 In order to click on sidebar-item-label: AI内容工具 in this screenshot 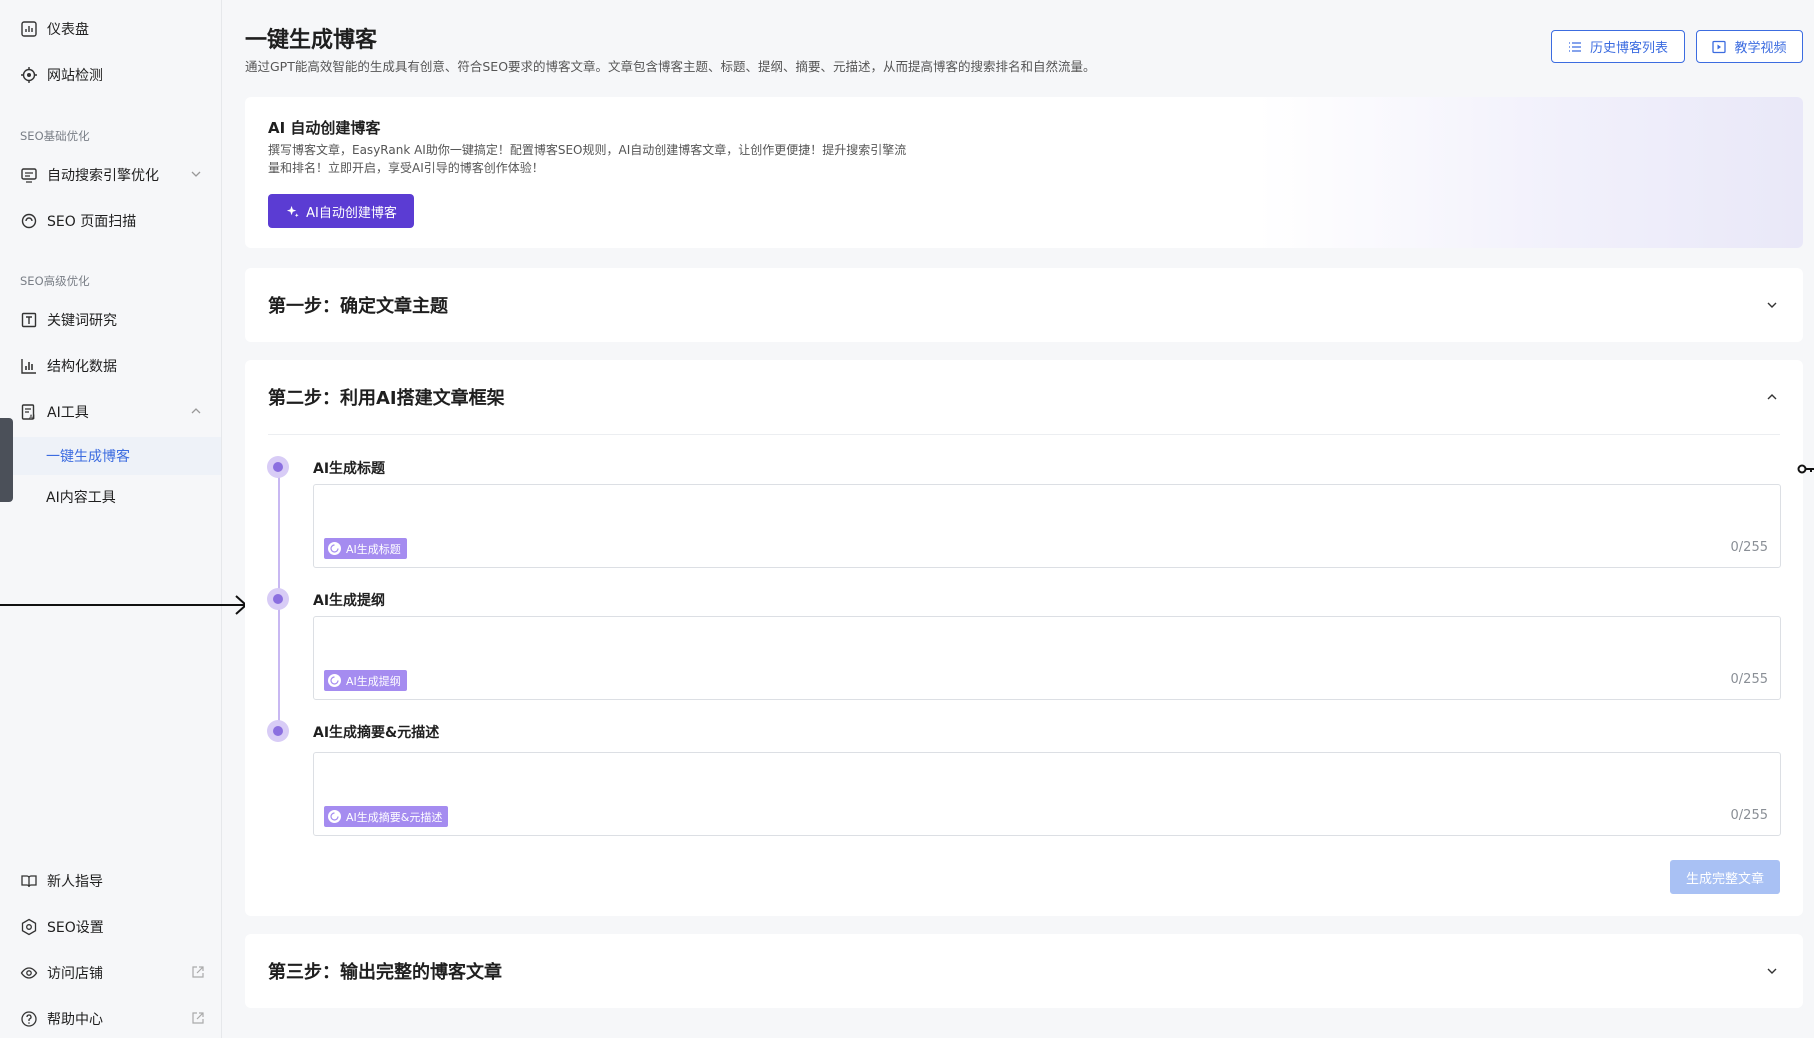, I will do `click(81, 498)`.